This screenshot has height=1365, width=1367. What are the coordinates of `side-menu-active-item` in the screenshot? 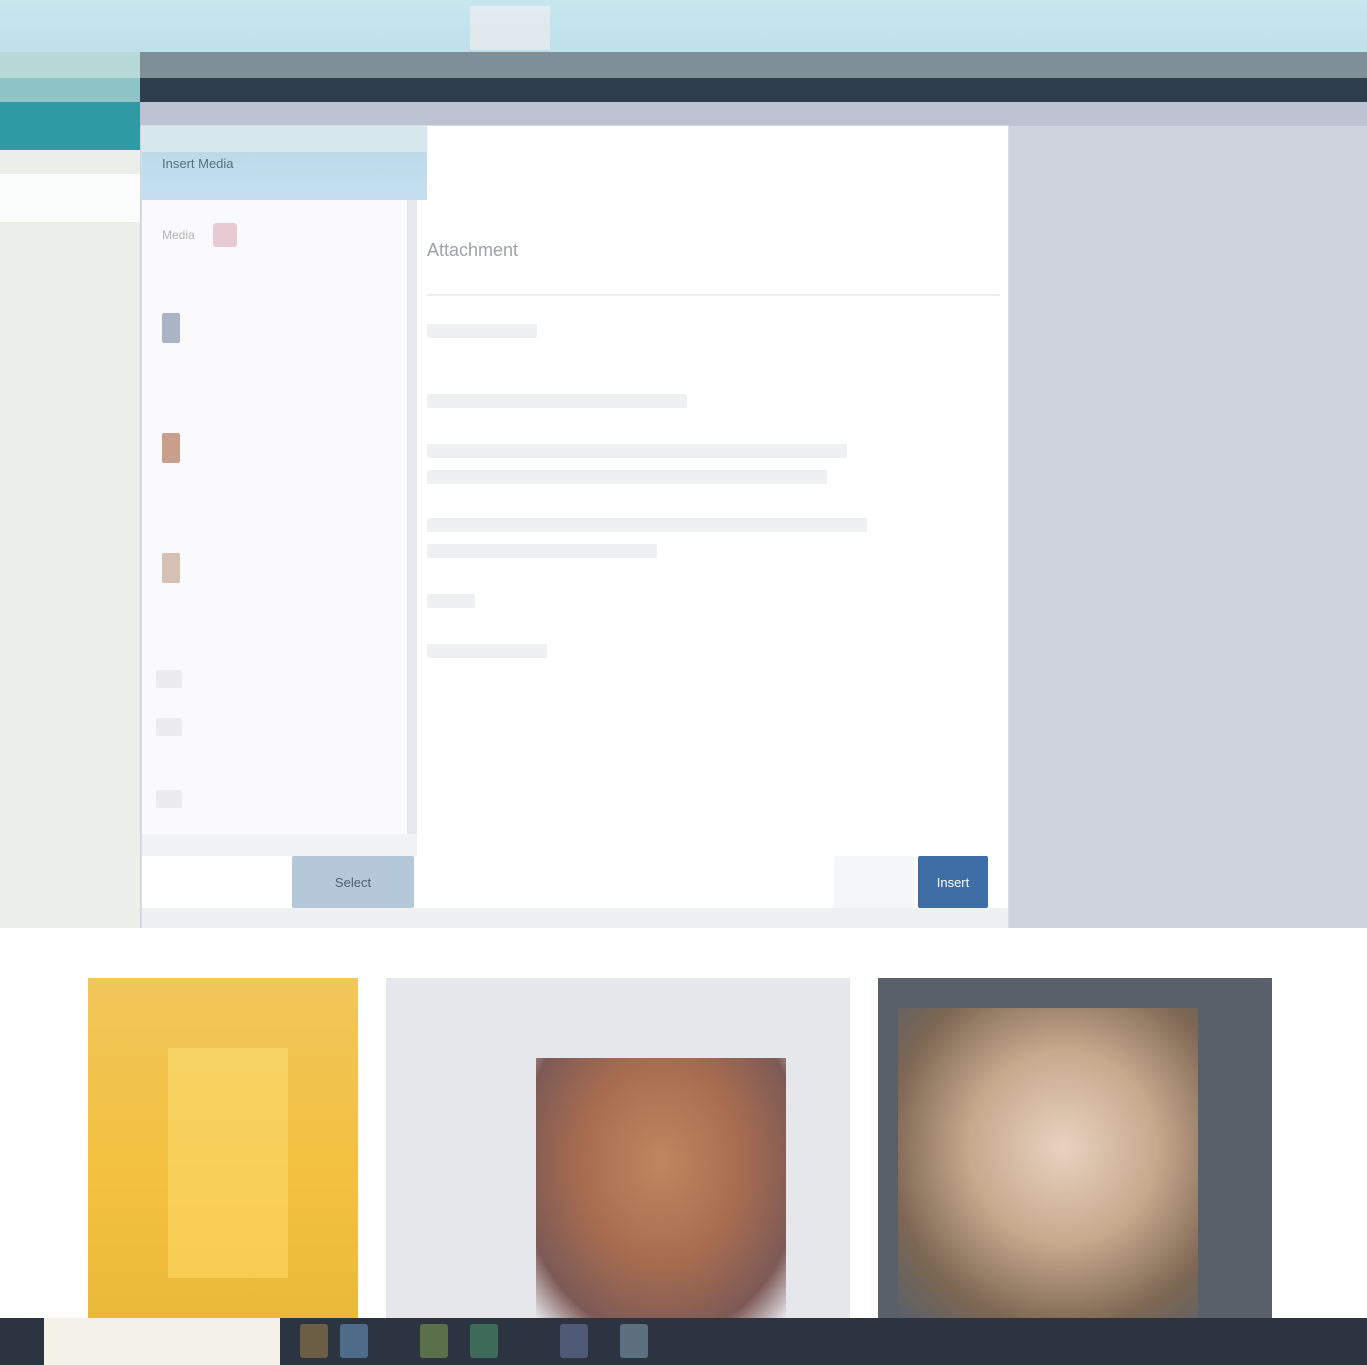 It's located at (70, 126).